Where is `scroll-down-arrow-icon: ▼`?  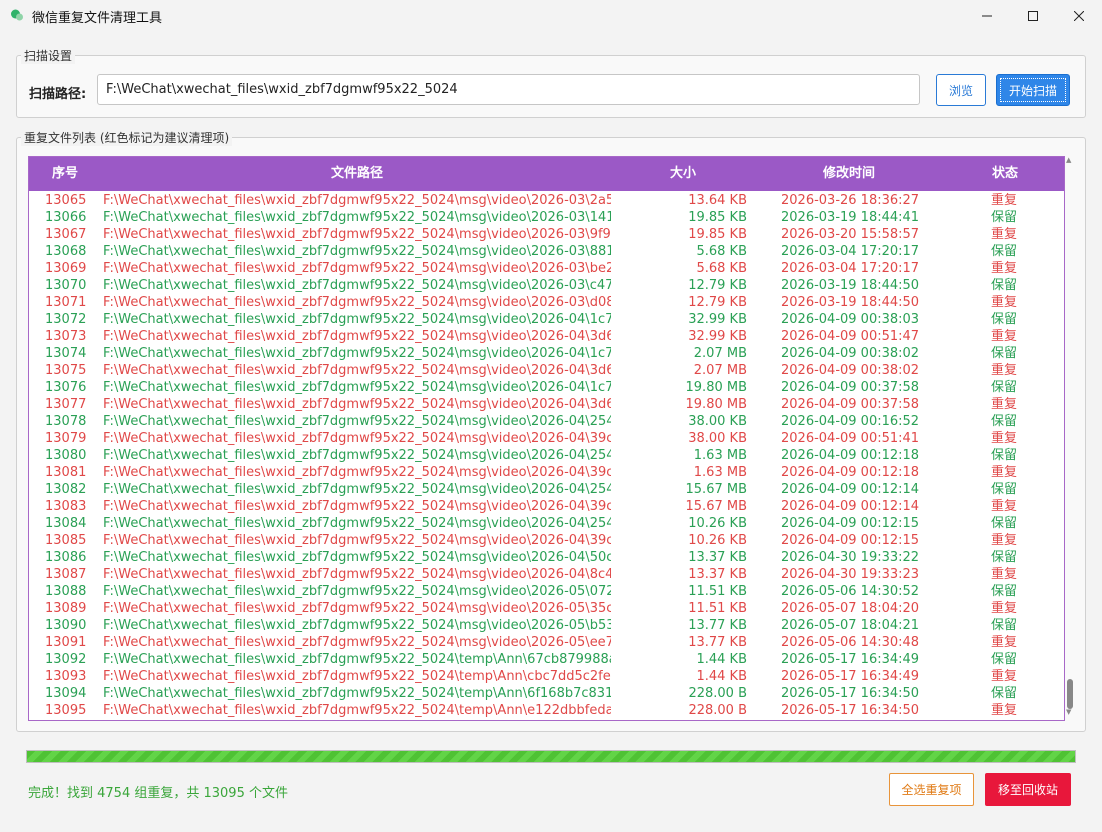
scroll-down-arrow-icon: ▼ is located at coordinates (1068, 712).